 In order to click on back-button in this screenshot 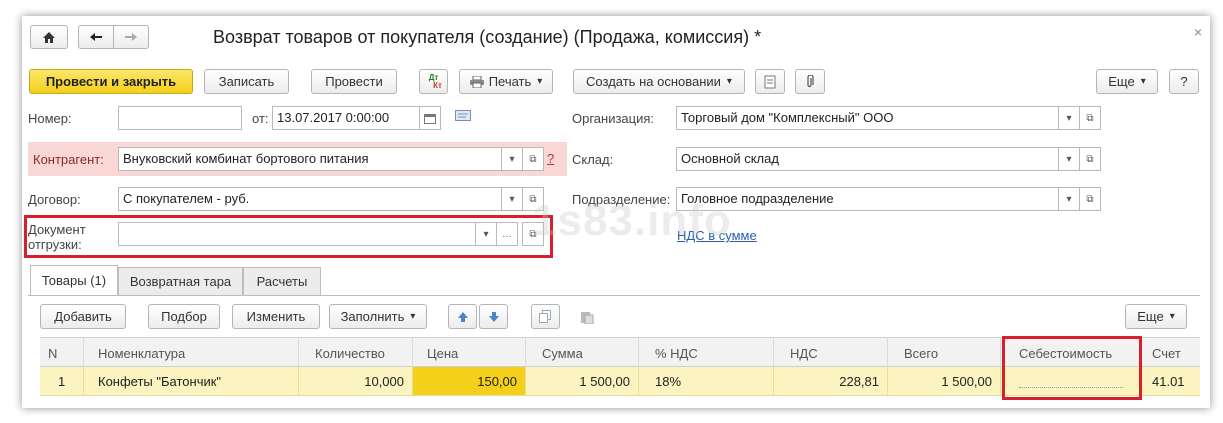, I will do `click(96, 37)`.